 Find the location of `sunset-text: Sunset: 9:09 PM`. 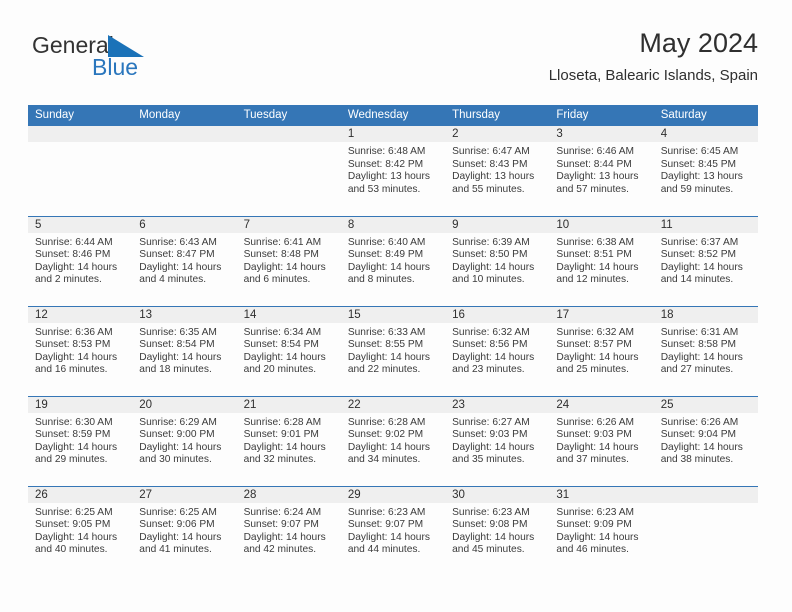

sunset-text: Sunset: 9:09 PM is located at coordinates (594, 525).